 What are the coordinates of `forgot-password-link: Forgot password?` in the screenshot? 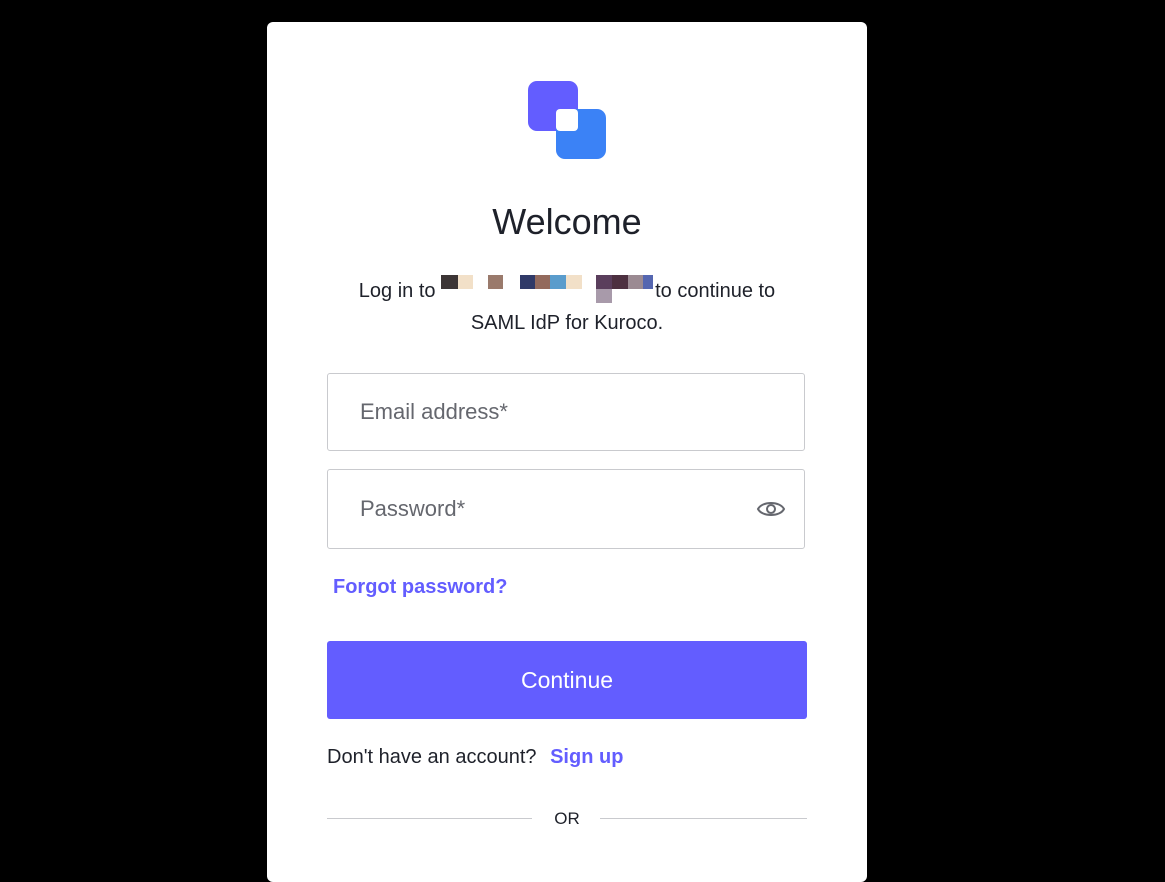 It's located at (420, 587).